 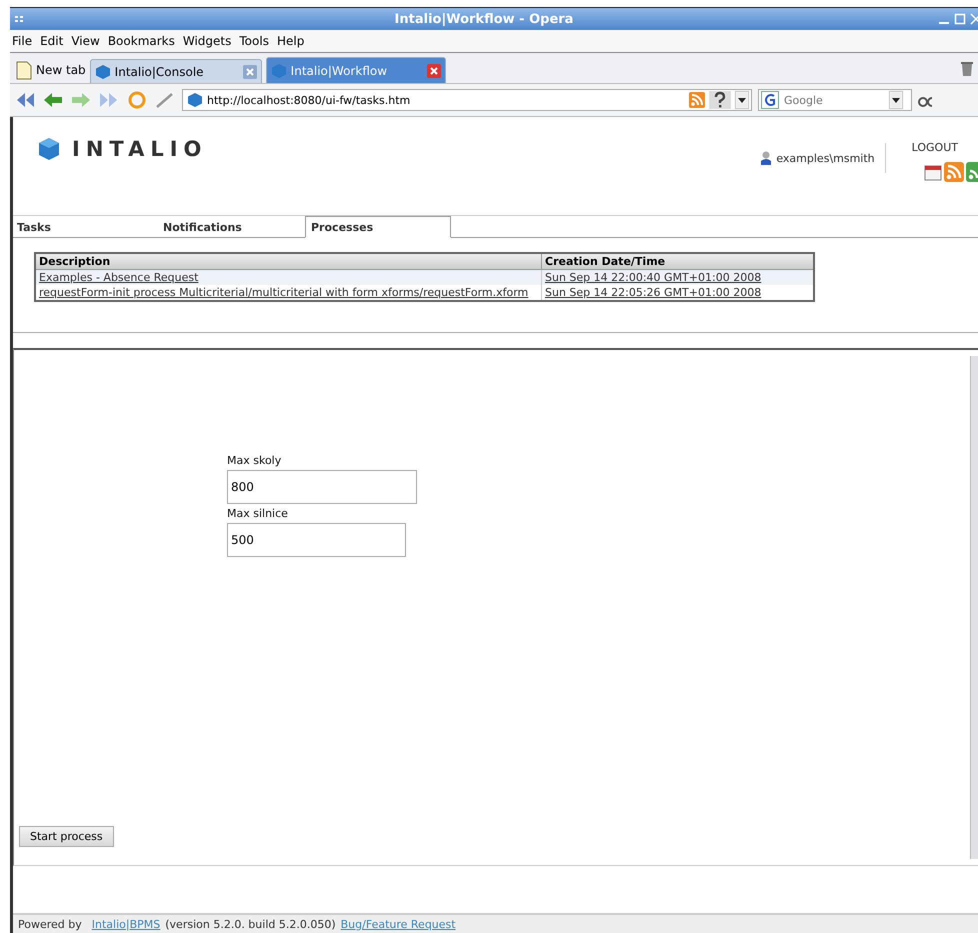 I want to click on column-header: Description, so click(x=288, y=261).